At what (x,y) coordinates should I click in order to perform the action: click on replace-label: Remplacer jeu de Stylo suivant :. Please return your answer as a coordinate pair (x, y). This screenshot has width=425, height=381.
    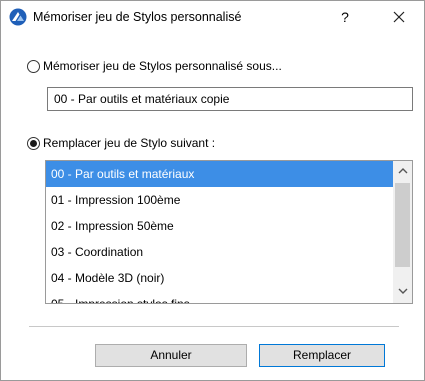
    Looking at the image, I should click on (129, 143).